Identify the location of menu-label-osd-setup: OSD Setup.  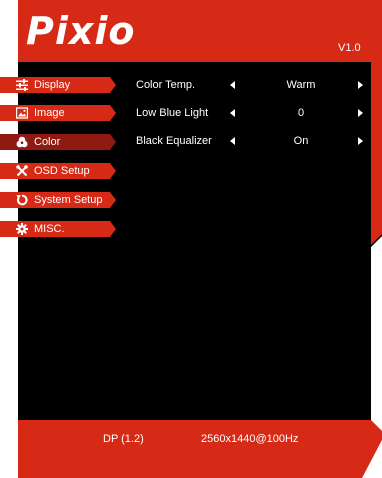
(62, 171).